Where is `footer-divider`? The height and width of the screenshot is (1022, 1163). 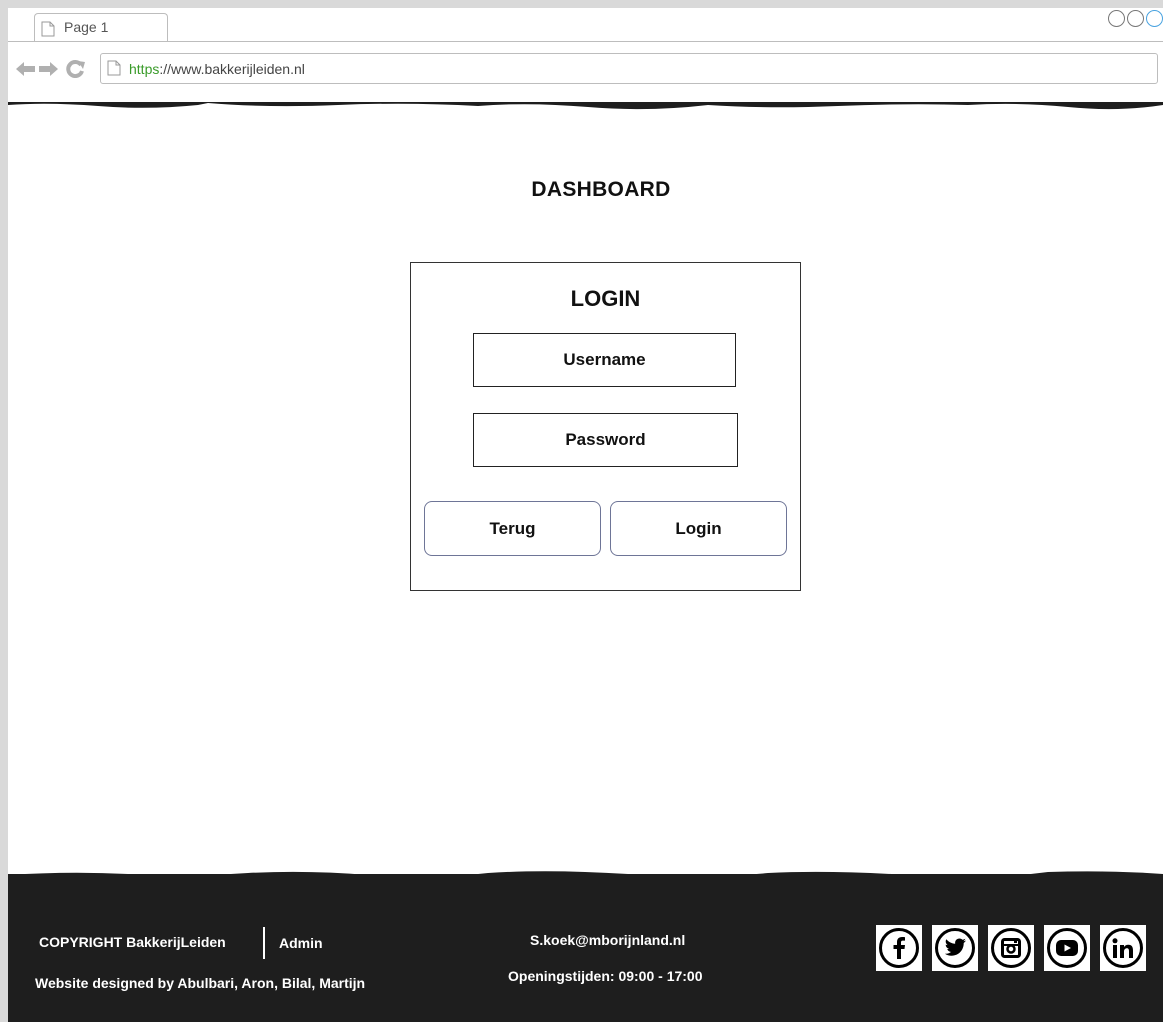 footer-divider is located at coordinates (264, 943).